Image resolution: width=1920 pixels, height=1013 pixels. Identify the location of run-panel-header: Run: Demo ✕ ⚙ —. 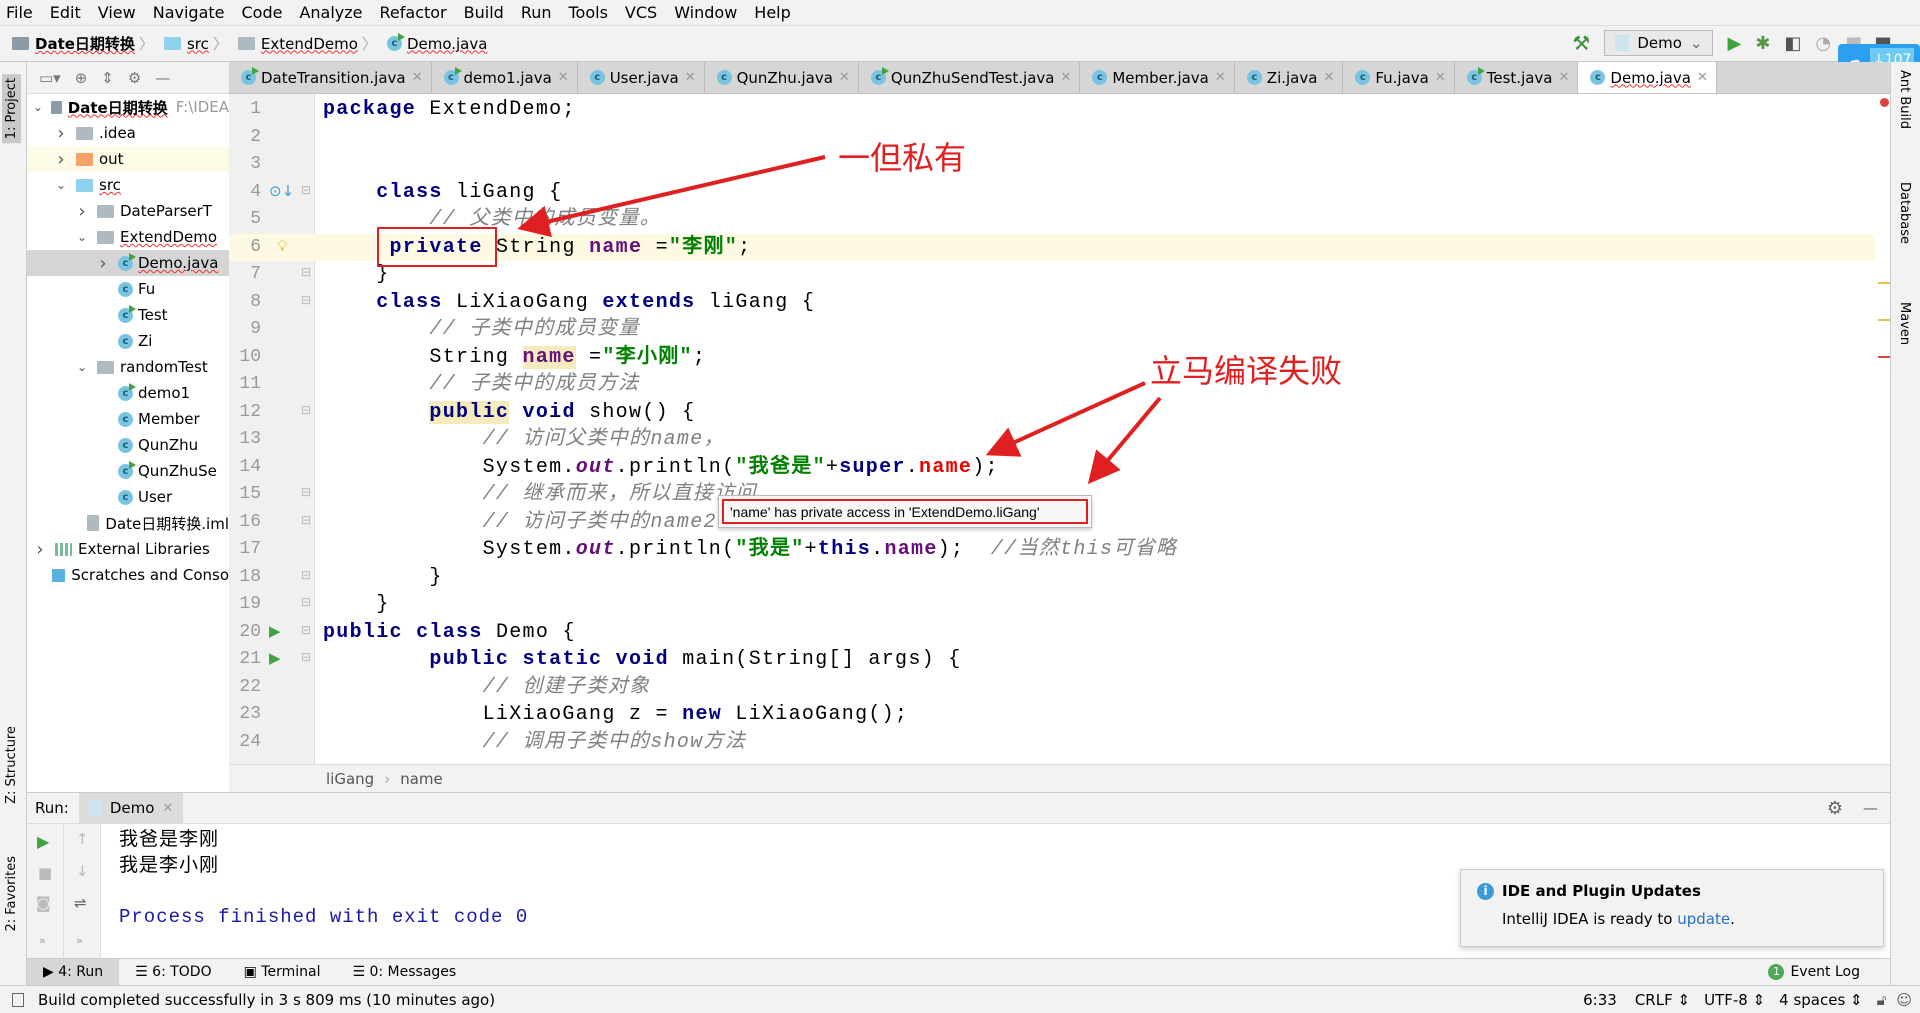
(958, 808).